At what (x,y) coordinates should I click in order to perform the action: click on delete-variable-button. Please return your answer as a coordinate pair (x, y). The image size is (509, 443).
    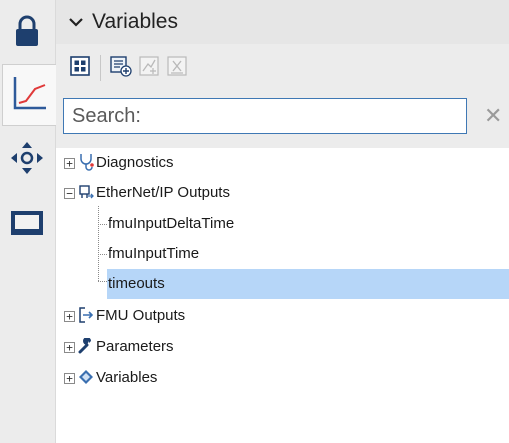
    Looking at the image, I should click on (177, 68).